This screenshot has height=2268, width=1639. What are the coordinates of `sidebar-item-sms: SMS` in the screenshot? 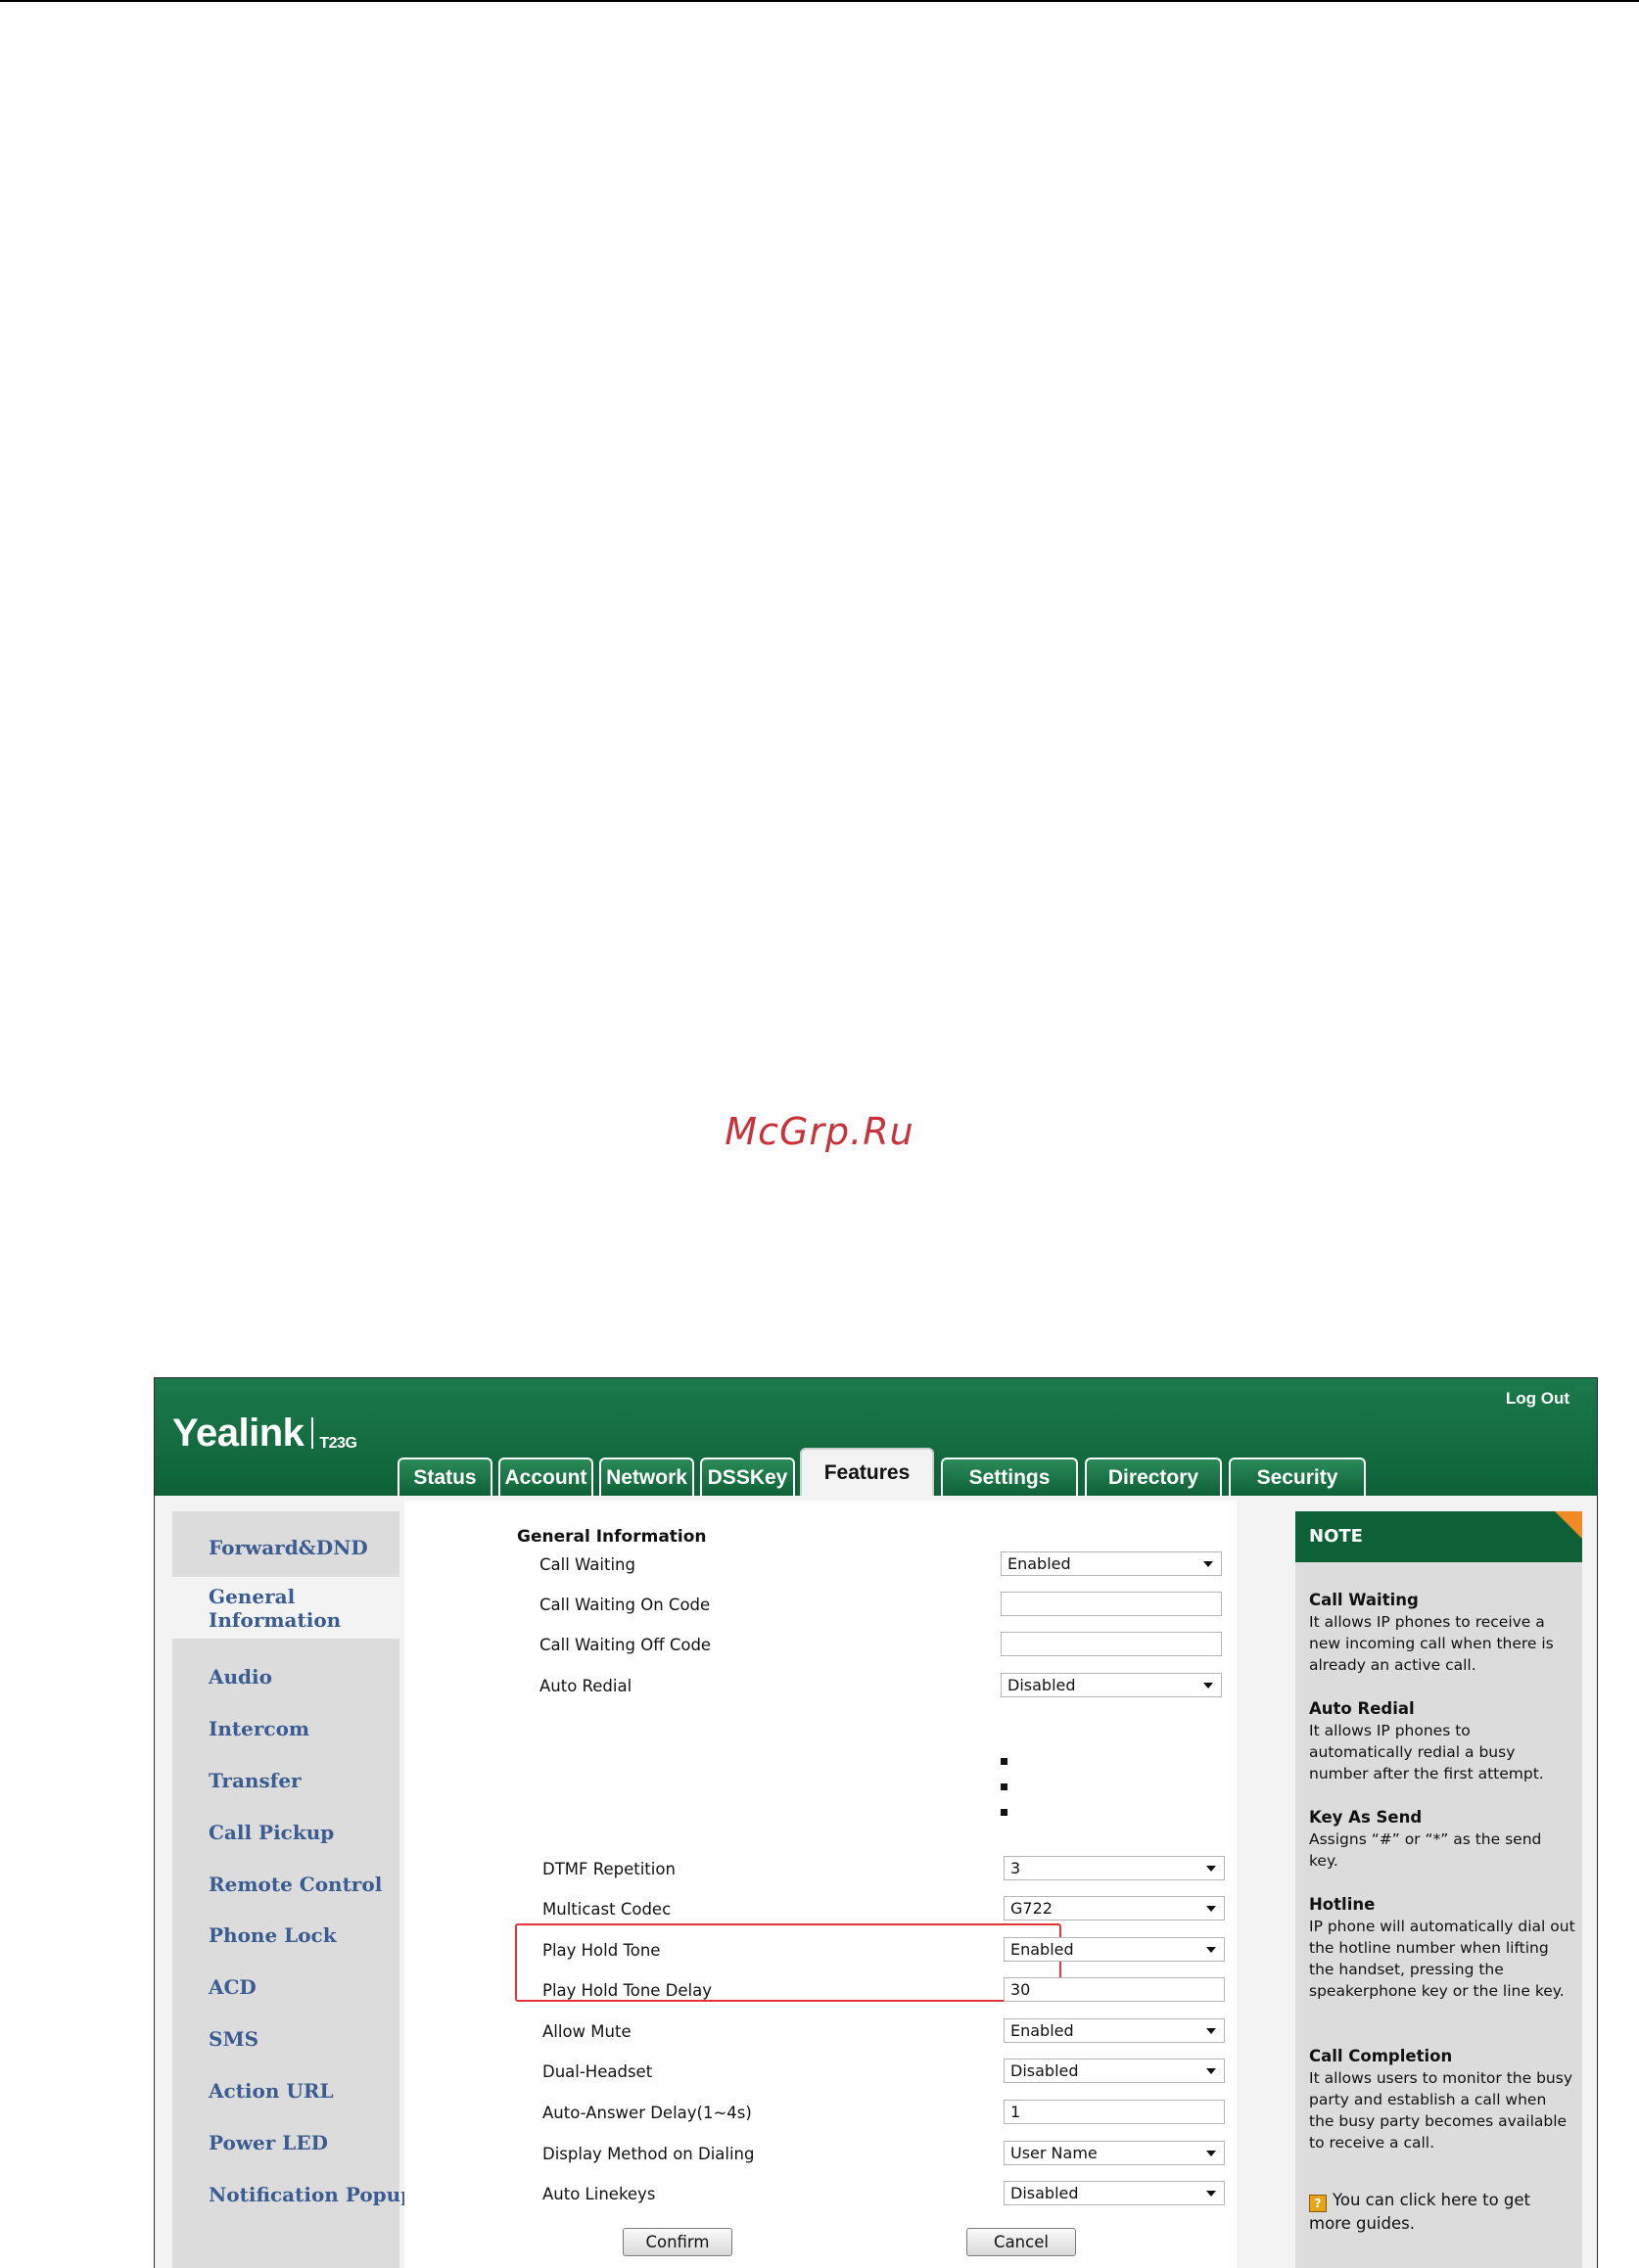 It's located at (286, 2039).